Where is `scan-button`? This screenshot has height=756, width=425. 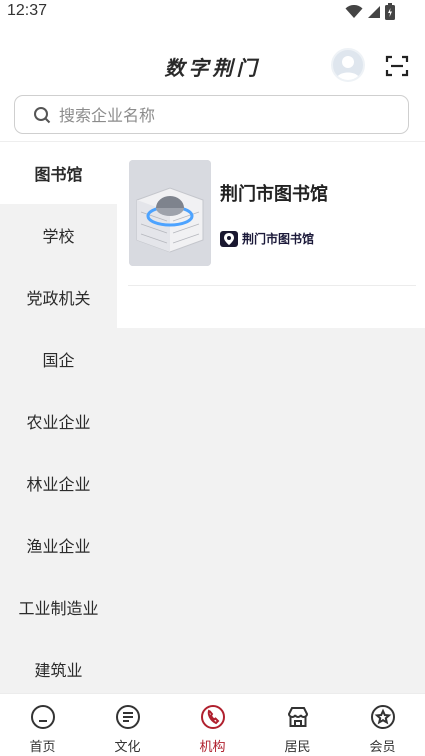
scan-button is located at coordinates (397, 66).